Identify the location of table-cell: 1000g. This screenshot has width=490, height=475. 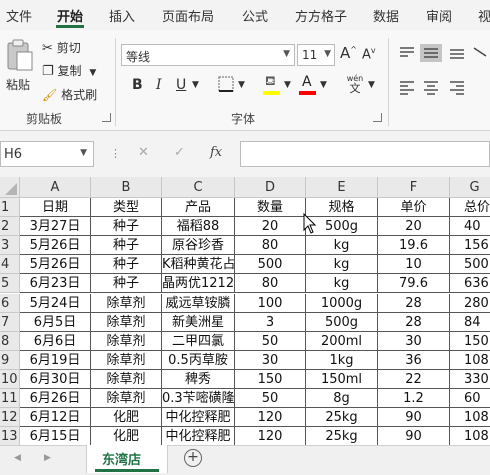
(342, 303).